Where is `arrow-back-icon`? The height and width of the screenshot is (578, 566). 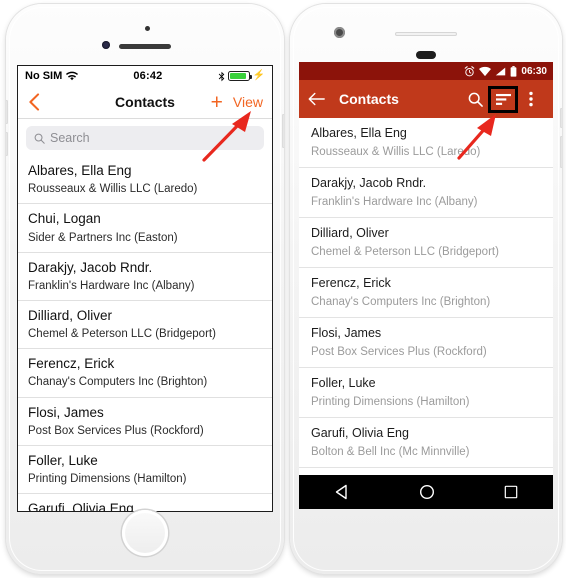
arrow-back-icon is located at coordinates (316, 99).